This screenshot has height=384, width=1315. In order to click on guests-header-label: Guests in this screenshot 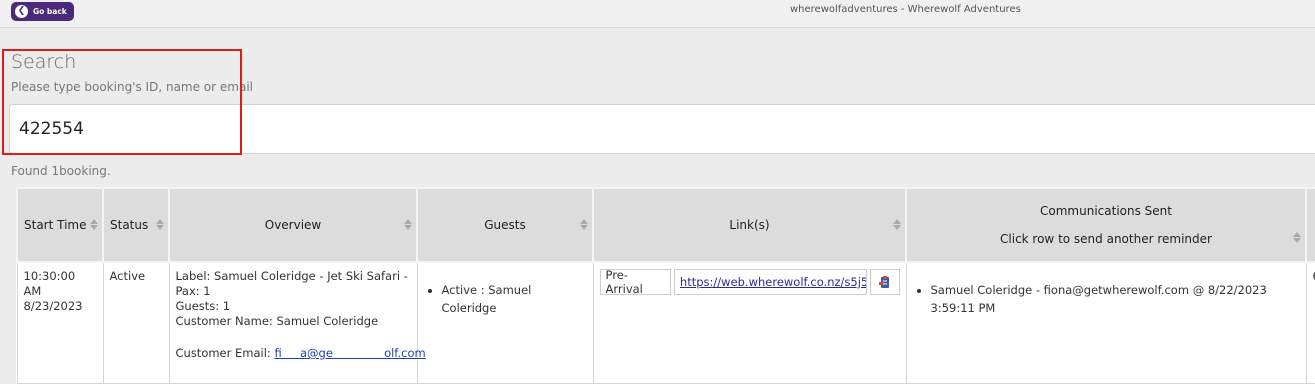, I will do `click(505, 225)`.